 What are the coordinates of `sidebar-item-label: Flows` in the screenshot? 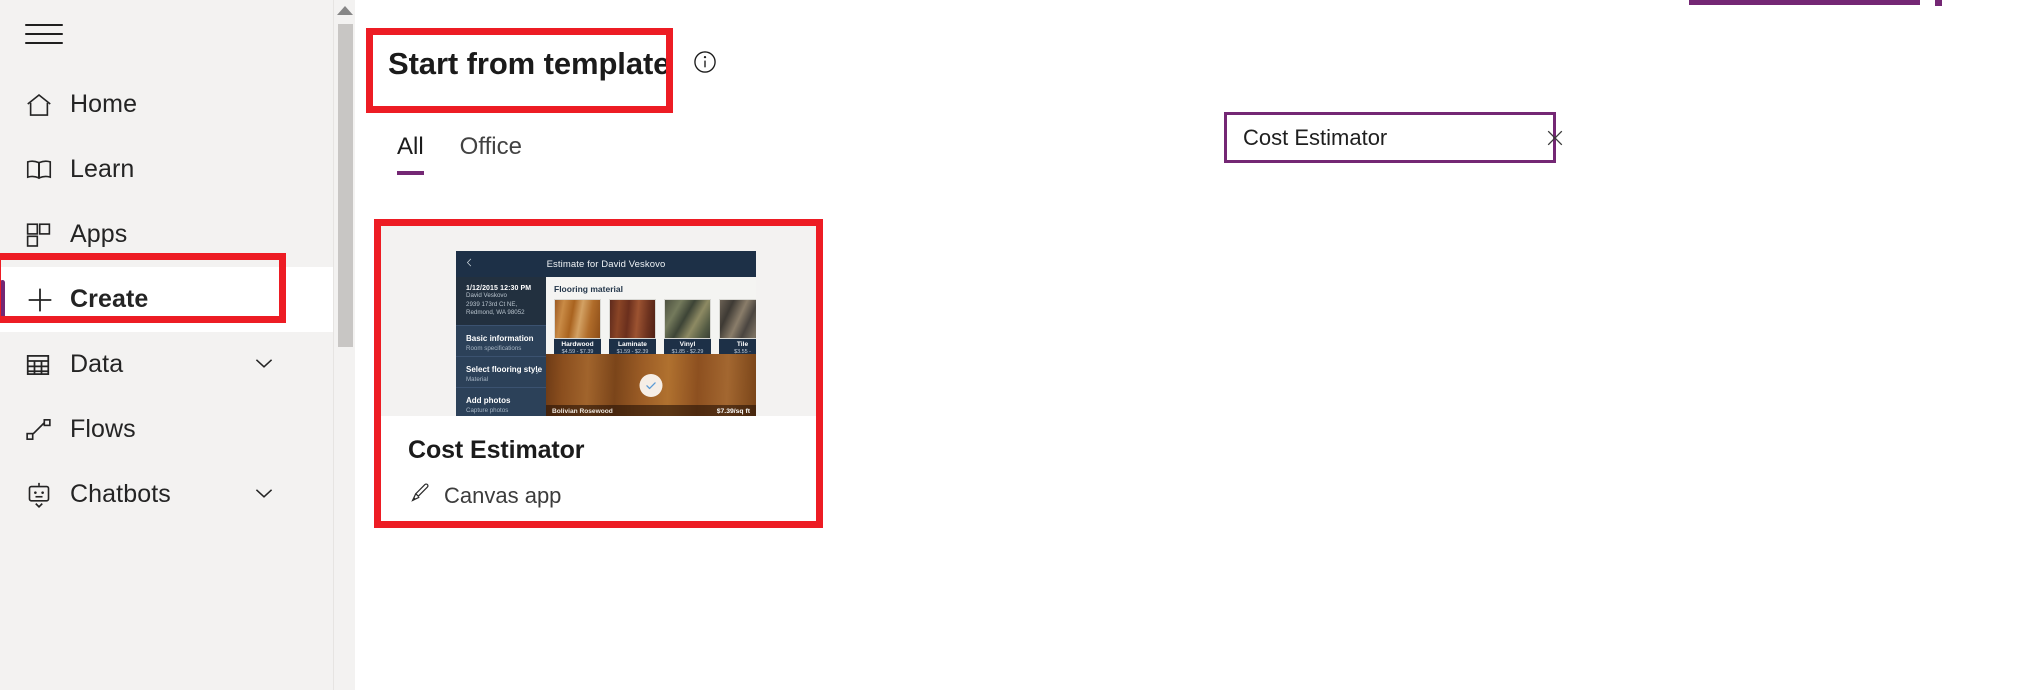 It's located at (103, 429).